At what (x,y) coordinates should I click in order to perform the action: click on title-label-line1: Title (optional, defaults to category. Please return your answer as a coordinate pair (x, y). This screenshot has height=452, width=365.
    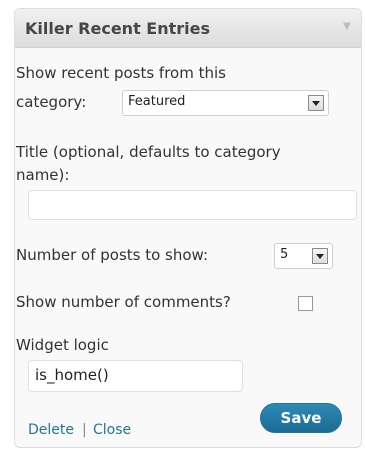
    Looking at the image, I should click on (148, 152).